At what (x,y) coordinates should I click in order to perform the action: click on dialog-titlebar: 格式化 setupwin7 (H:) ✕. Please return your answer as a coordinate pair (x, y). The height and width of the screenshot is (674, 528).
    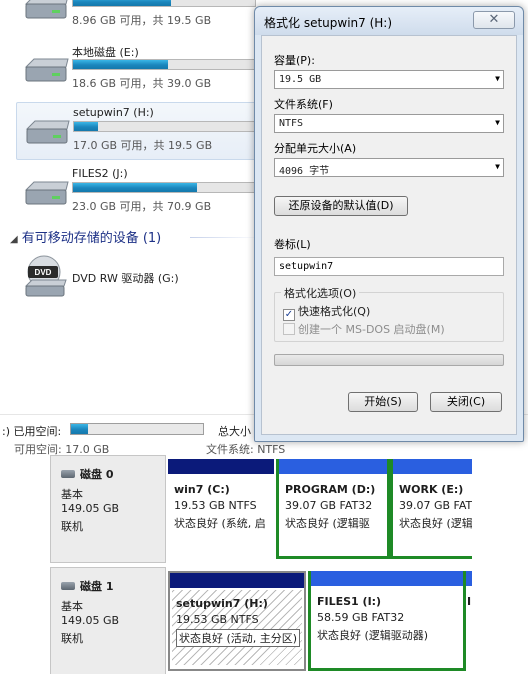
    Looking at the image, I should click on (389, 21).